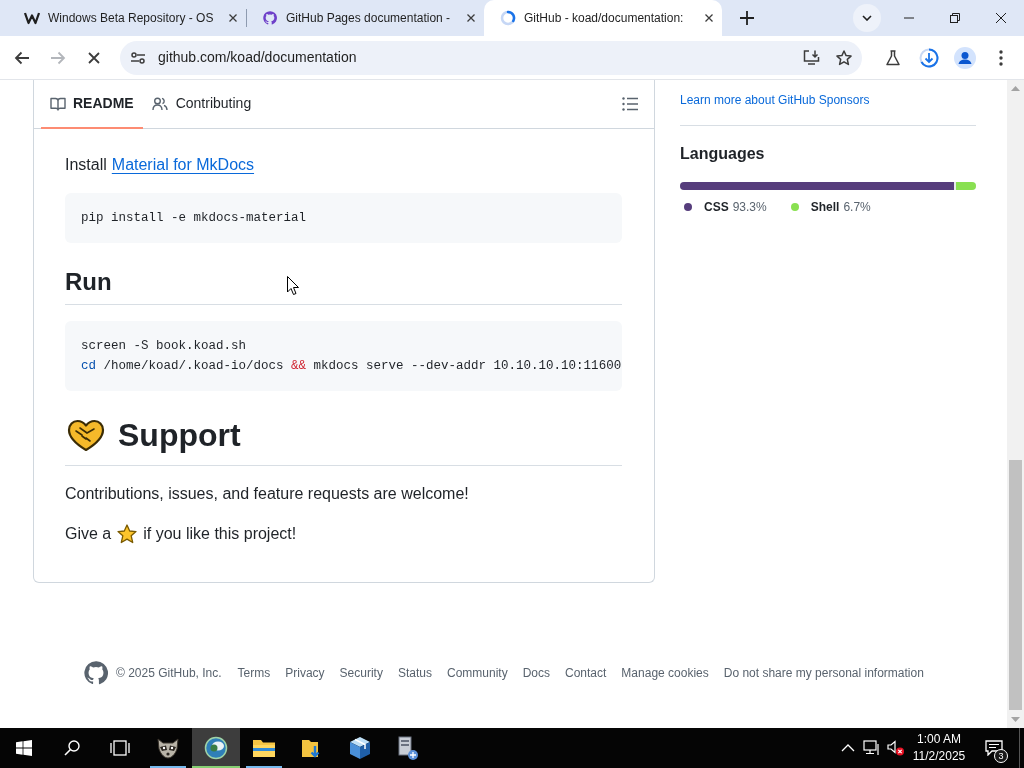 This screenshot has width=1024, height=768. What do you see at coordinates (1015, 585) in the screenshot?
I see `scrollbar-thumb` at bounding box center [1015, 585].